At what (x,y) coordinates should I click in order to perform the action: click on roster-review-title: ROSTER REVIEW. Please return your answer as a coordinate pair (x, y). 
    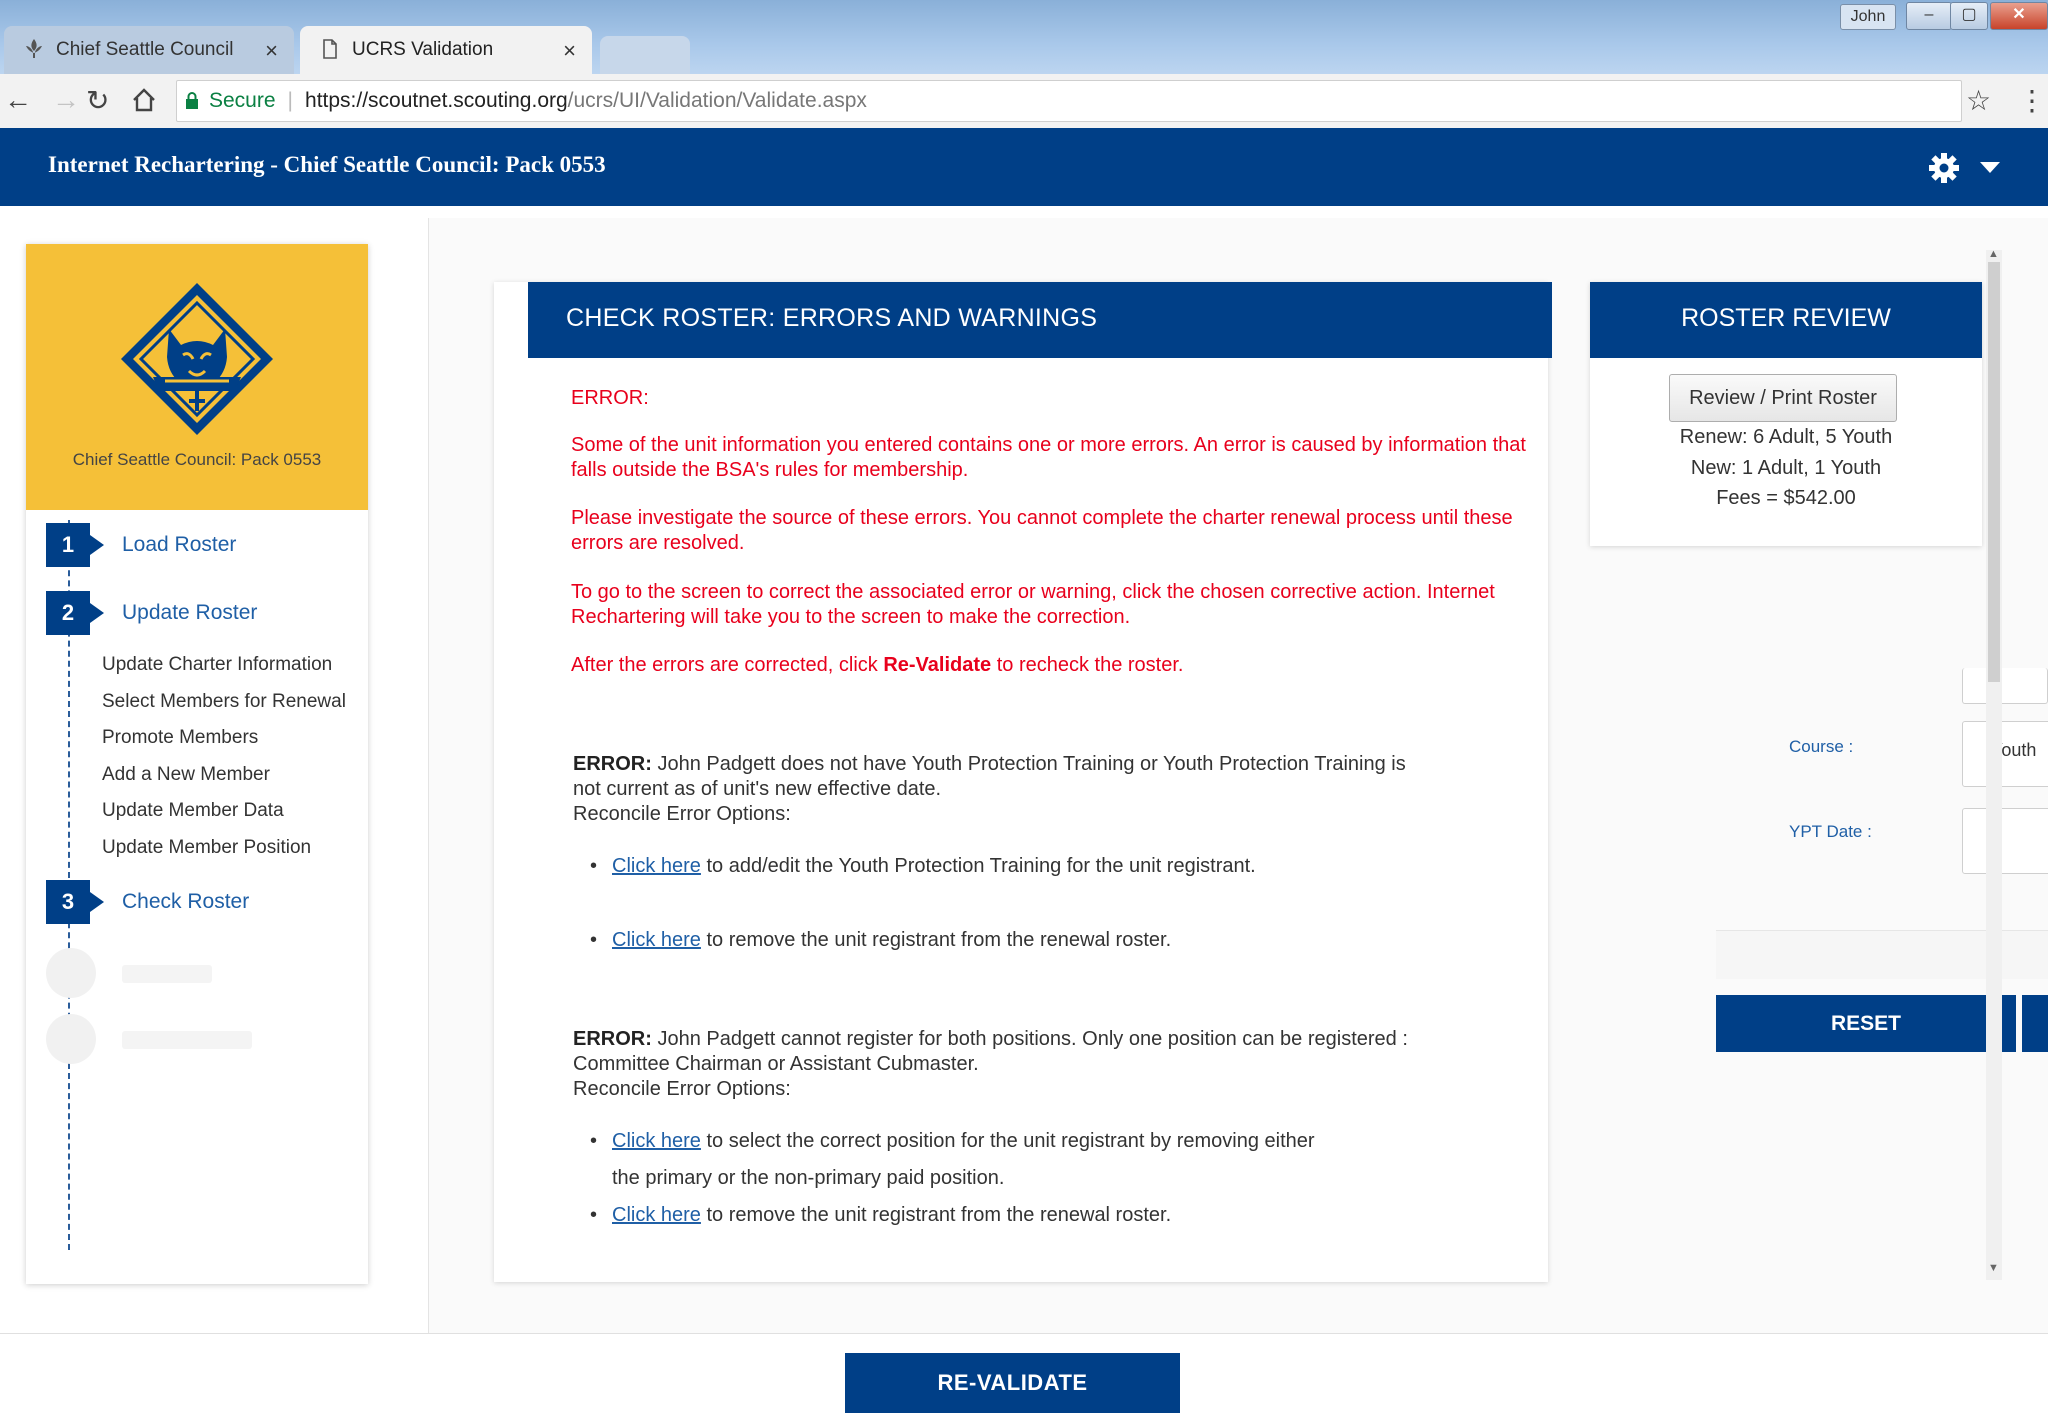
    Looking at the image, I should click on (1786, 318).